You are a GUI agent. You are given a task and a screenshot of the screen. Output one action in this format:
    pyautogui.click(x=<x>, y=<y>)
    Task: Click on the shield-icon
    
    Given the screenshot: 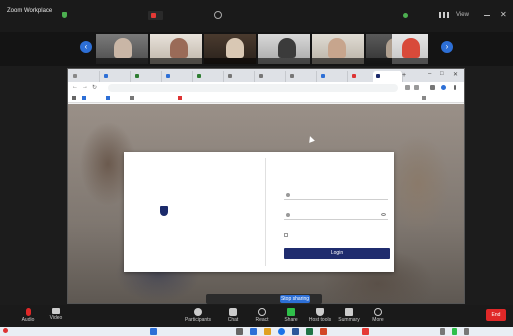 What is the action you would take?
    pyautogui.click(x=64, y=15)
    